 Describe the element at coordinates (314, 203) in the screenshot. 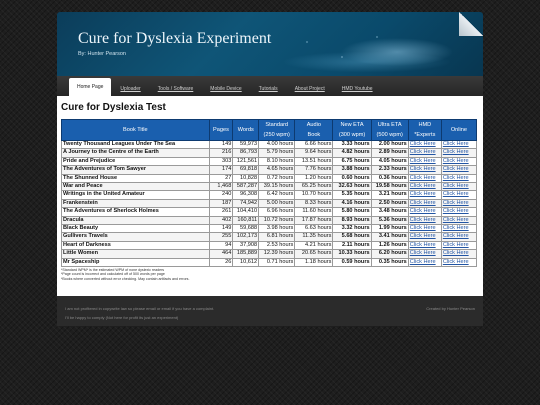

I see `cell-audio: 8.33 hours` at that location.